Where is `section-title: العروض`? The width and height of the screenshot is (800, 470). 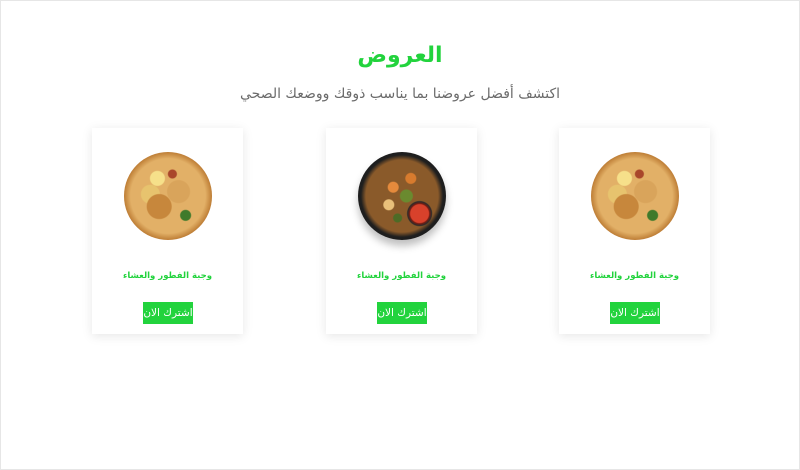
section-title: العروض is located at coordinates (400, 55).